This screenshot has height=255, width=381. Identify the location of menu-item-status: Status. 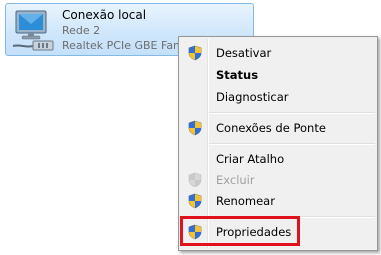
(278, 75).